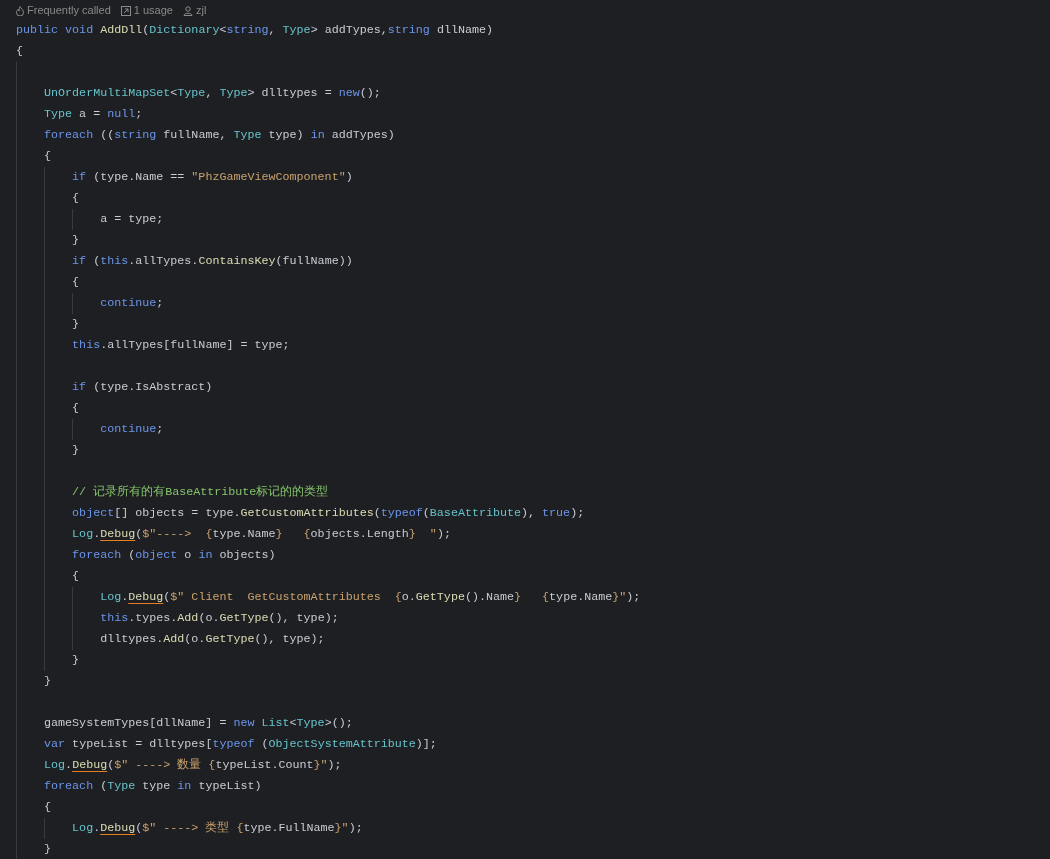  Describe the element at coordinates (142, 387) in the screenshot. I see `code-line: if (type.IsAbstract)` at that location.